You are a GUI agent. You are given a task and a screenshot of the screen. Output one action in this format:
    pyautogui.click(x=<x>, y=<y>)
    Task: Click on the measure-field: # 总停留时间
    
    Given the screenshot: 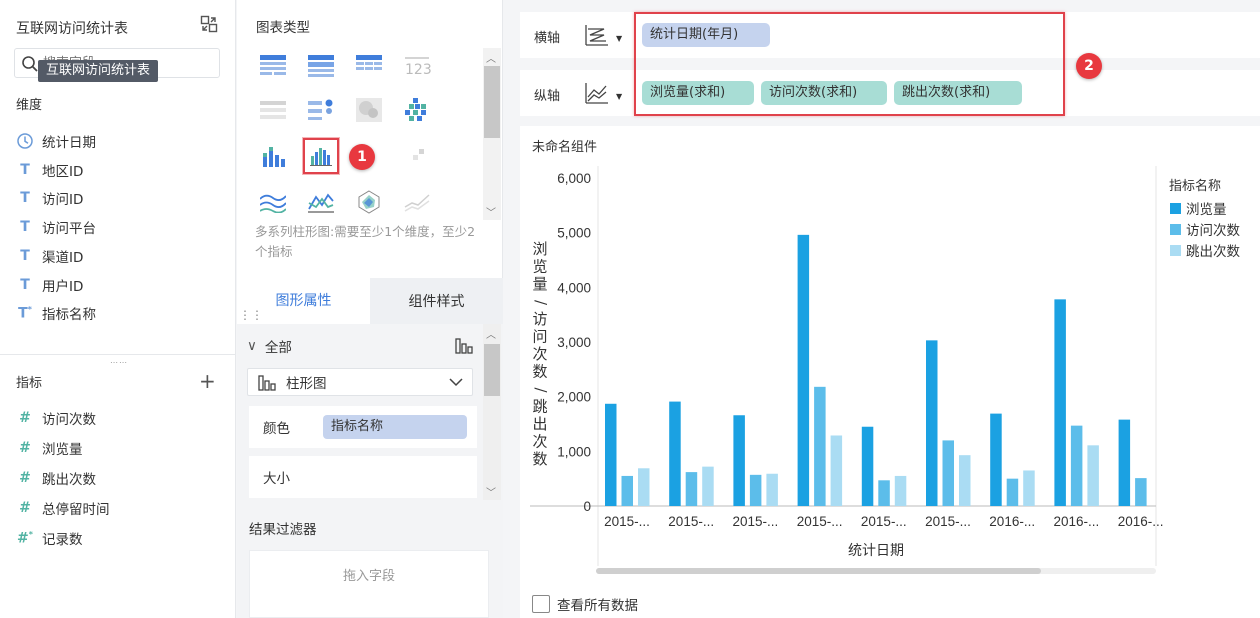 What is the action you would take?
    pyautogui.click(x=62, y=508)
    